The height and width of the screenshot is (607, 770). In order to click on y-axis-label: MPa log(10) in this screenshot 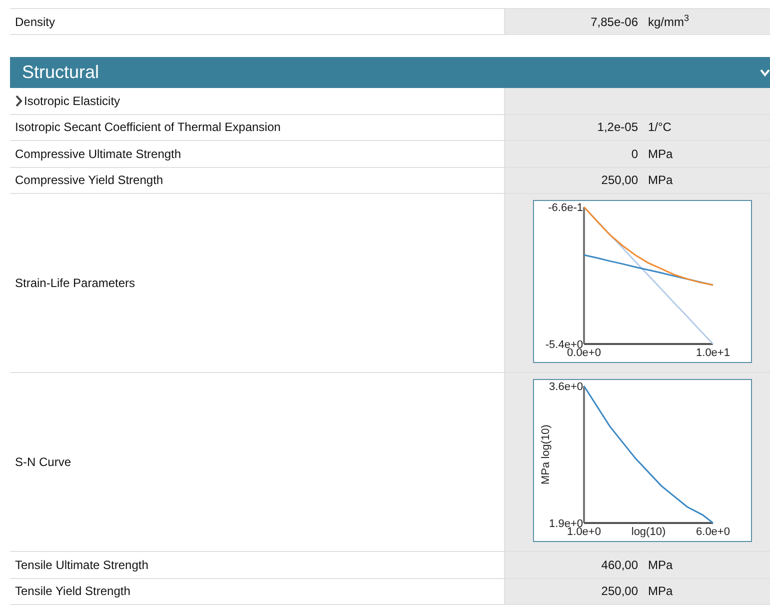, I will do `click(546, 454)`.